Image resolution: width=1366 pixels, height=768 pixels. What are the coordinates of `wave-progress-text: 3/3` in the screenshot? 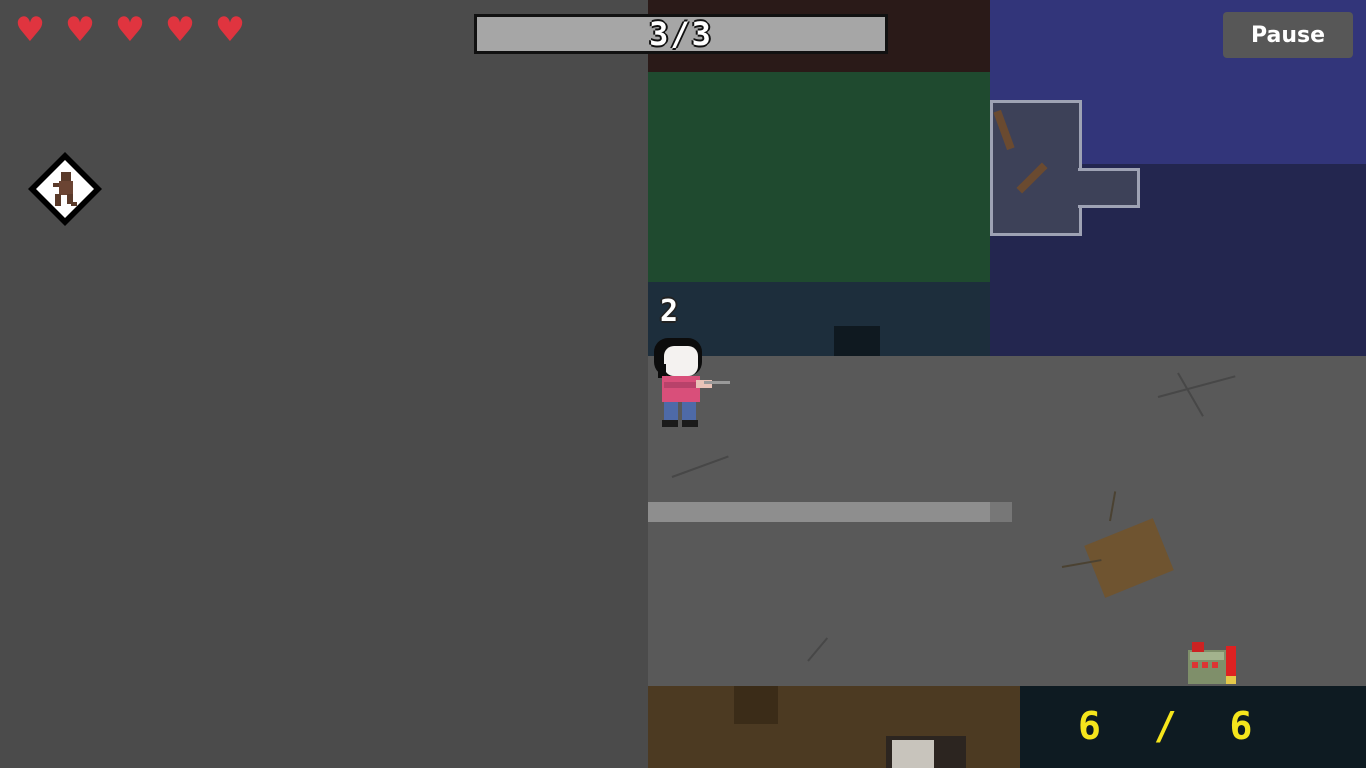 It's located at (681, 34).